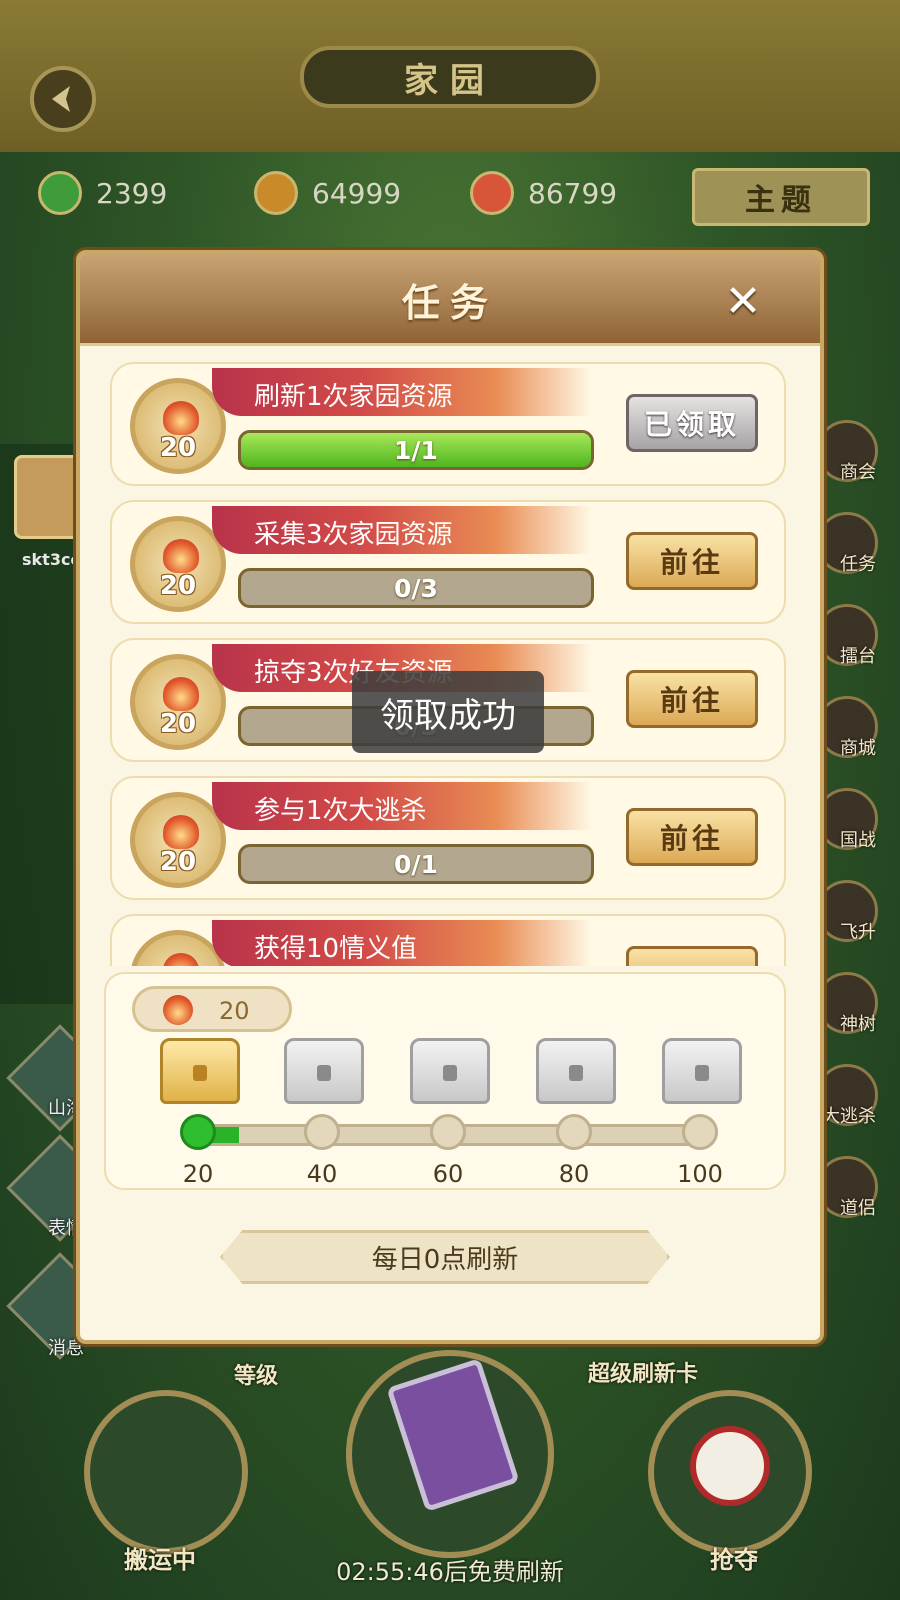  I want to click on task-title: 采集3次家园资源, so click(353, 535).